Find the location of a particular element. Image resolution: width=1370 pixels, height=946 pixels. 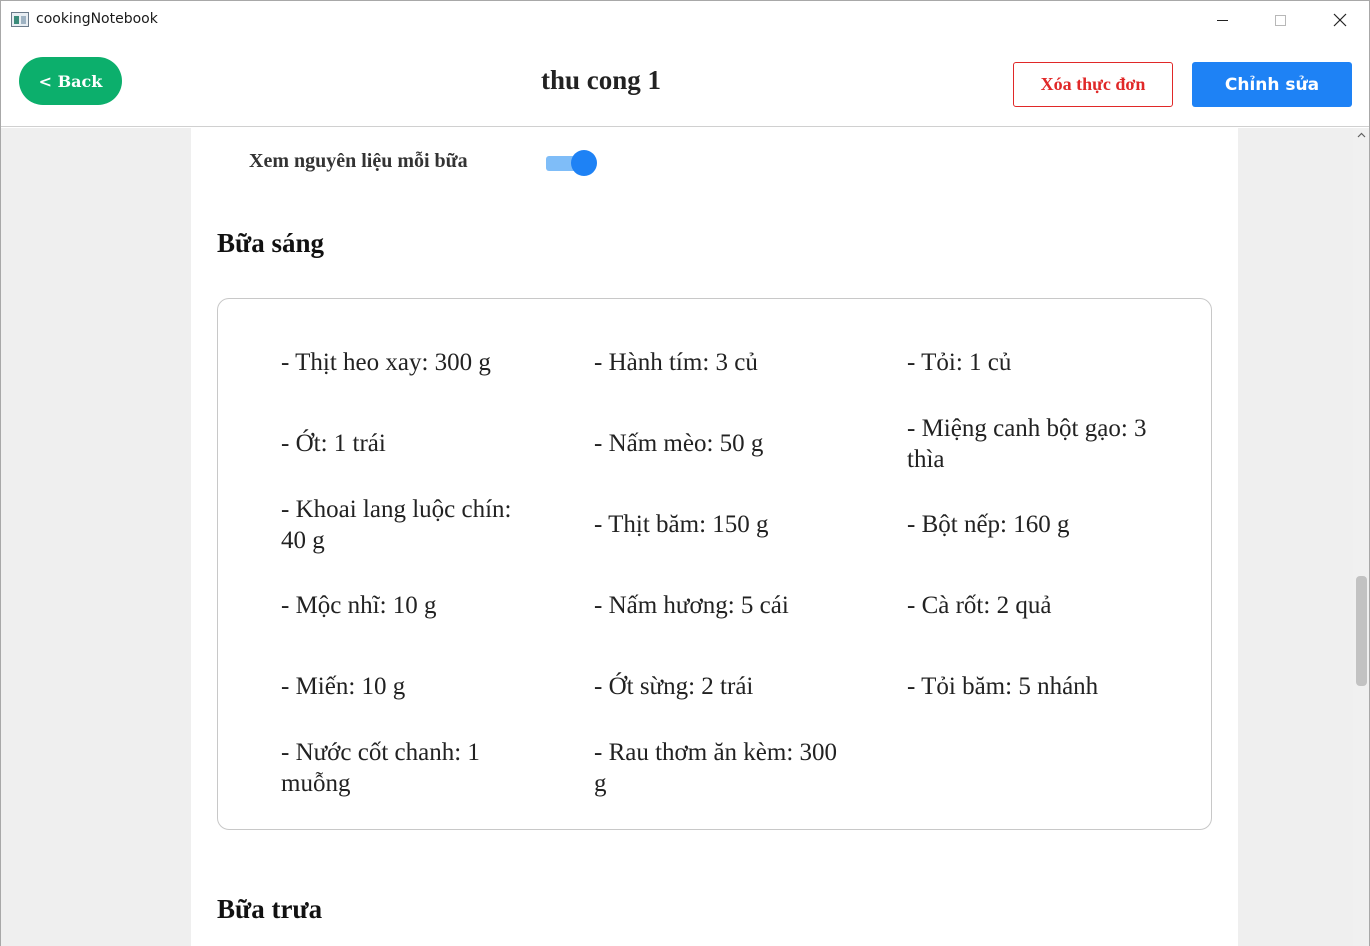

scrollbar-thumb is located at coordinates (1361, 631).